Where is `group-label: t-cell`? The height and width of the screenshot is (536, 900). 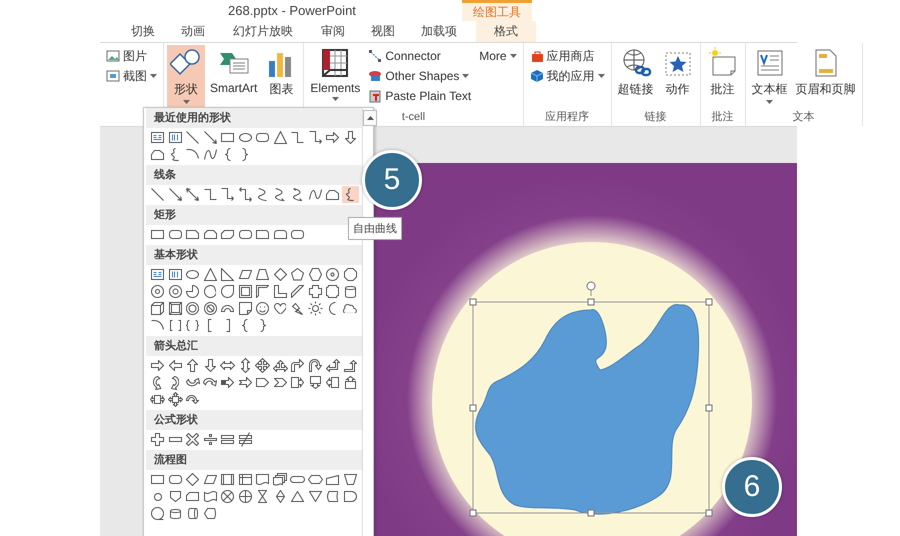
group-label: t-cell is located at coordinates (414, 117).